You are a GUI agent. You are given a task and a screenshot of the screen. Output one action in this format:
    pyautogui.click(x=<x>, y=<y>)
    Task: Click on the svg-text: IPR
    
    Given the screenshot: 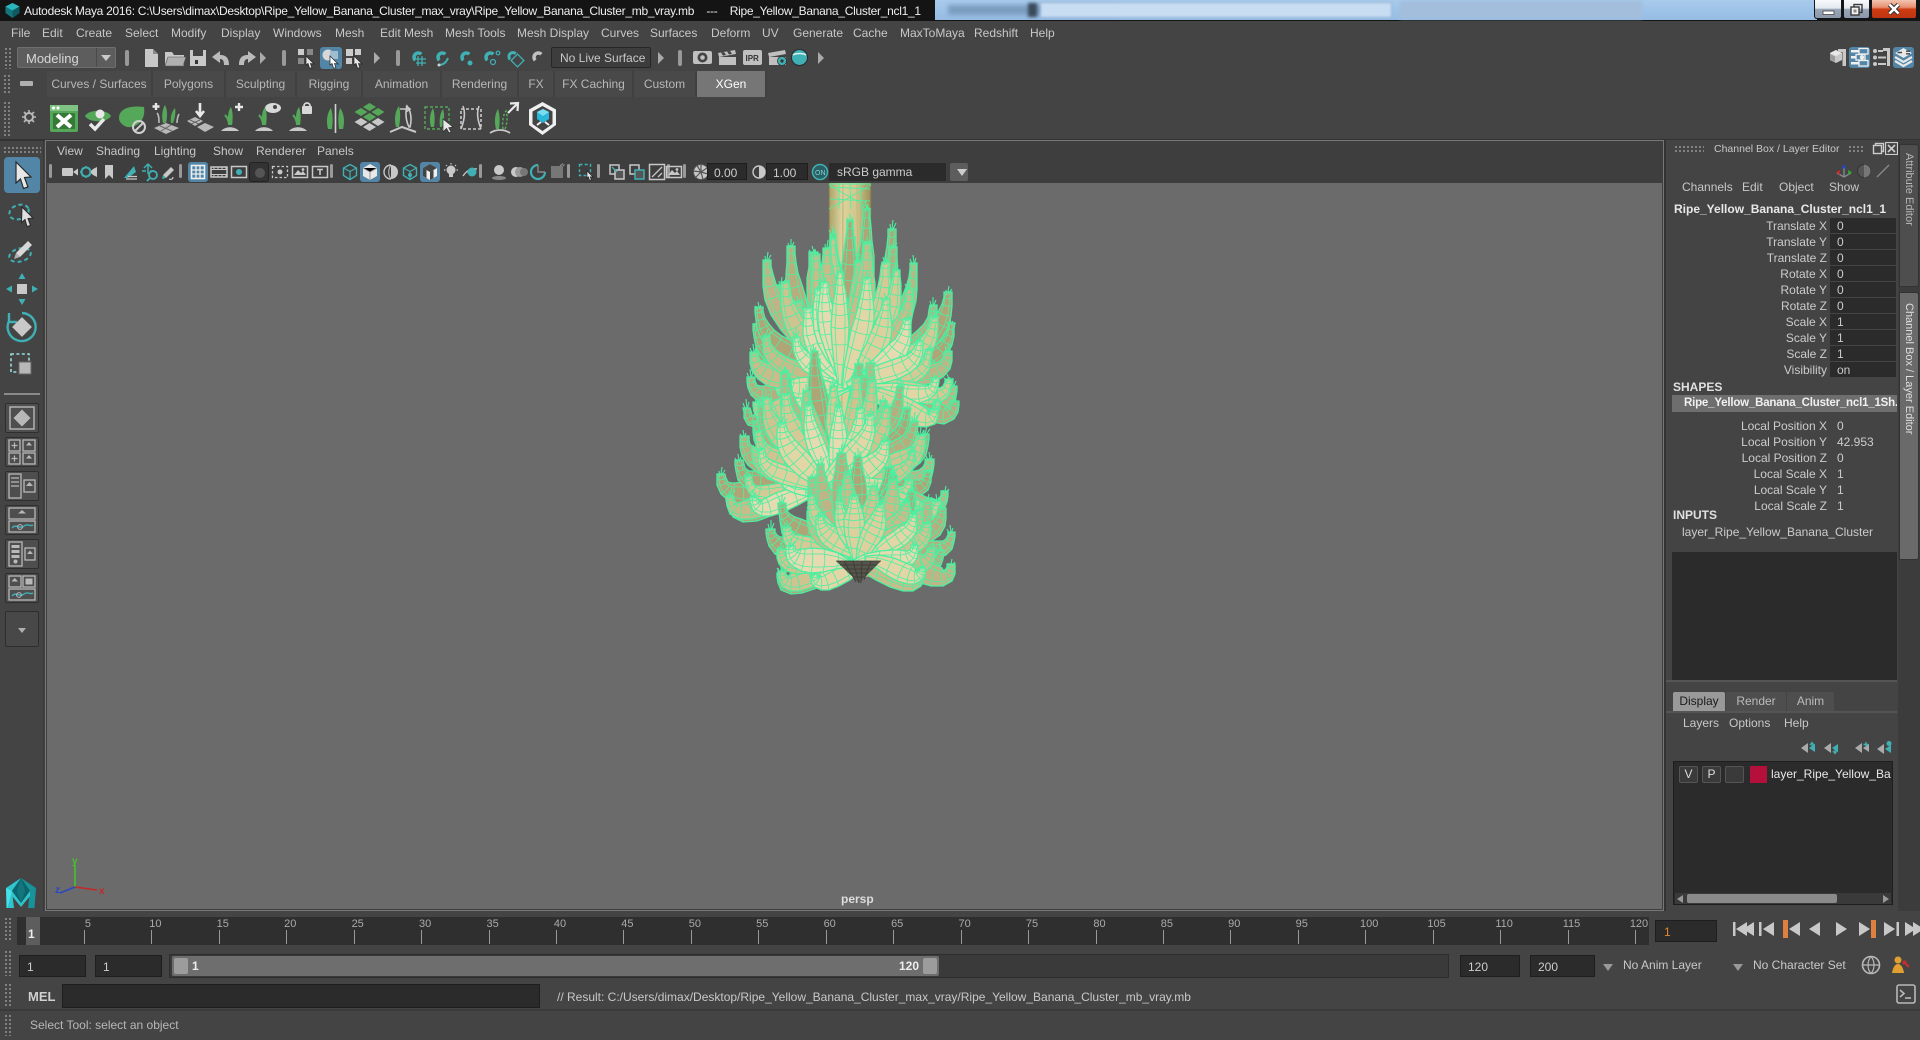 What is the action you would take?
    pyautogui.click(x=753, y=58)
    